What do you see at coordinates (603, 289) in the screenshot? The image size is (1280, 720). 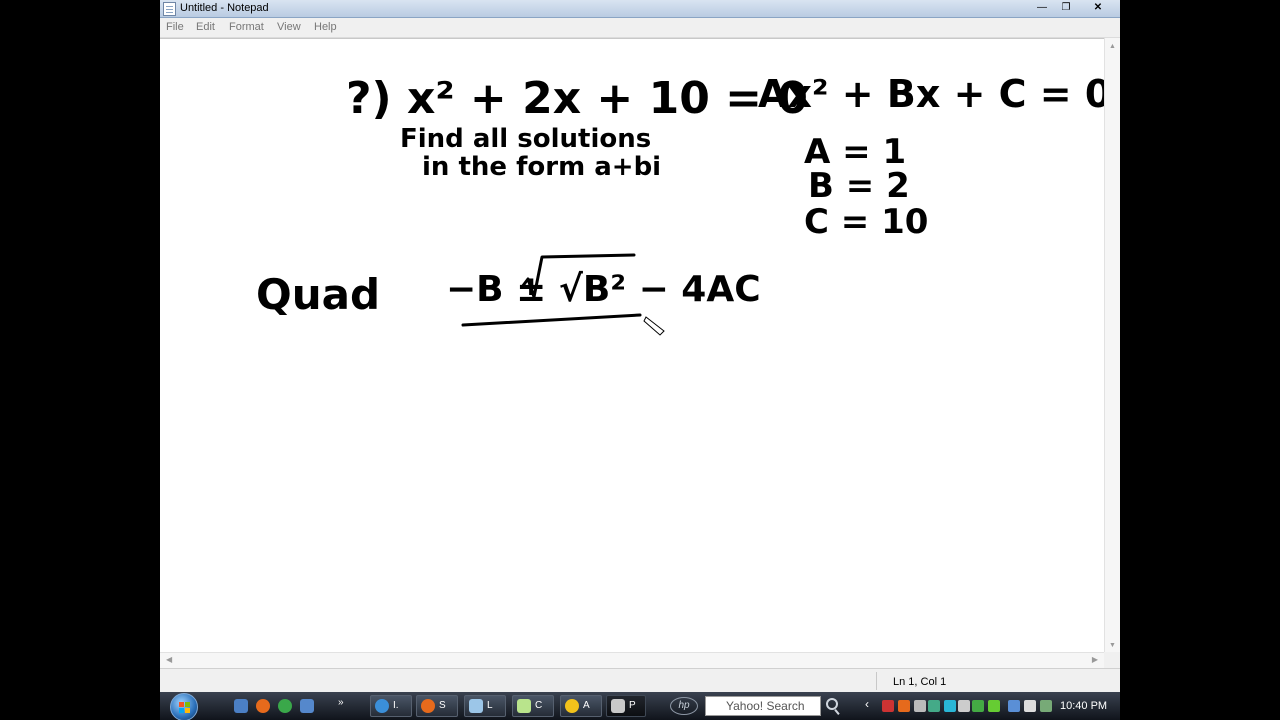 I see `quadratic-formula: −B ± √B² − 4AC` at bounding box center [603, 289].